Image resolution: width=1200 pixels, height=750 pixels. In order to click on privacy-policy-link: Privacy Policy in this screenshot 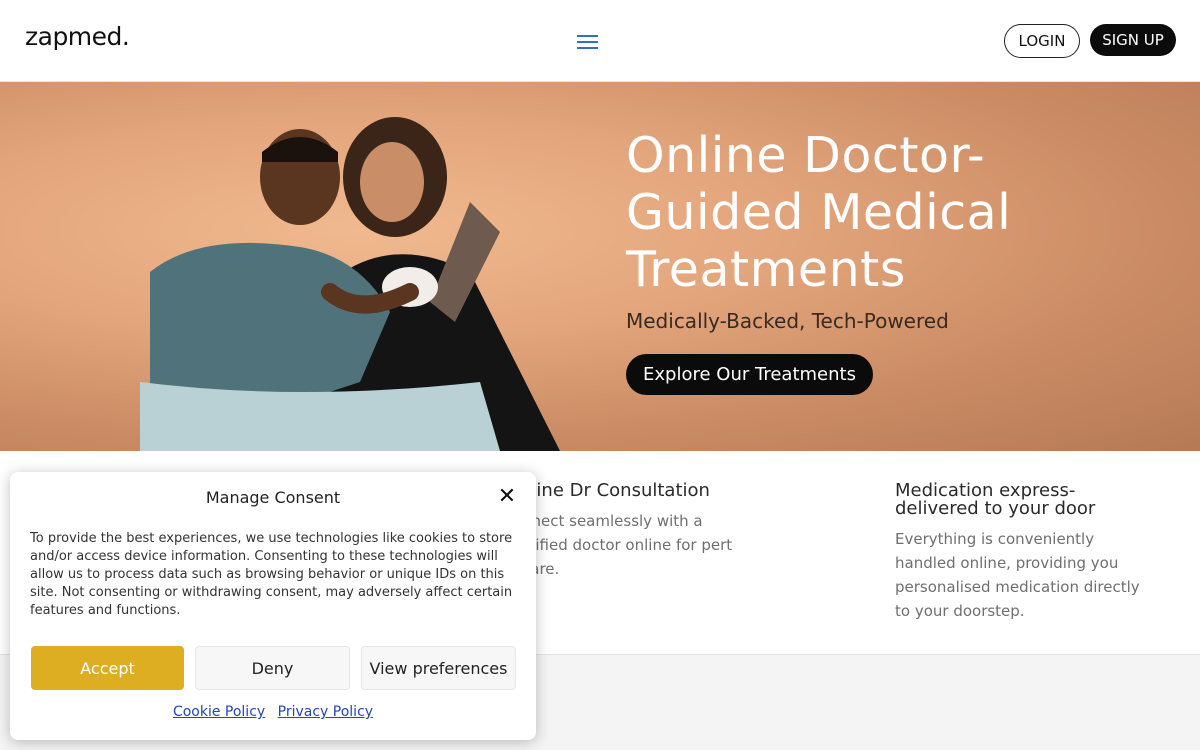, I will do `click(325, 712)`.